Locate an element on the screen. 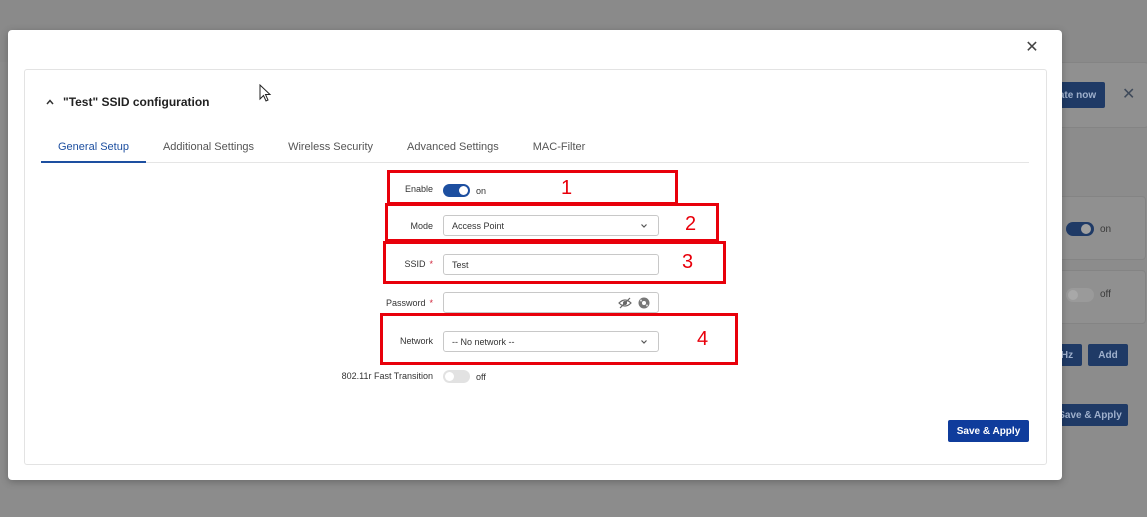  close-icon: ✕ is located at coordinates (1032, 48).